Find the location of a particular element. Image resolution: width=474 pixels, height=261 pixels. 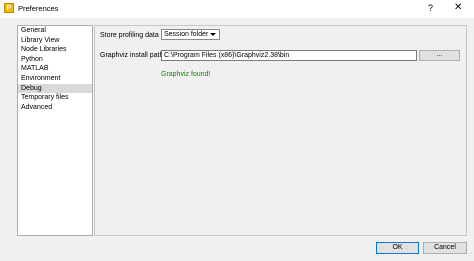

graphviz-path-input: C:\Program Files (x86)\Graphviz2.38\bin is located at coordinates (289, 55).